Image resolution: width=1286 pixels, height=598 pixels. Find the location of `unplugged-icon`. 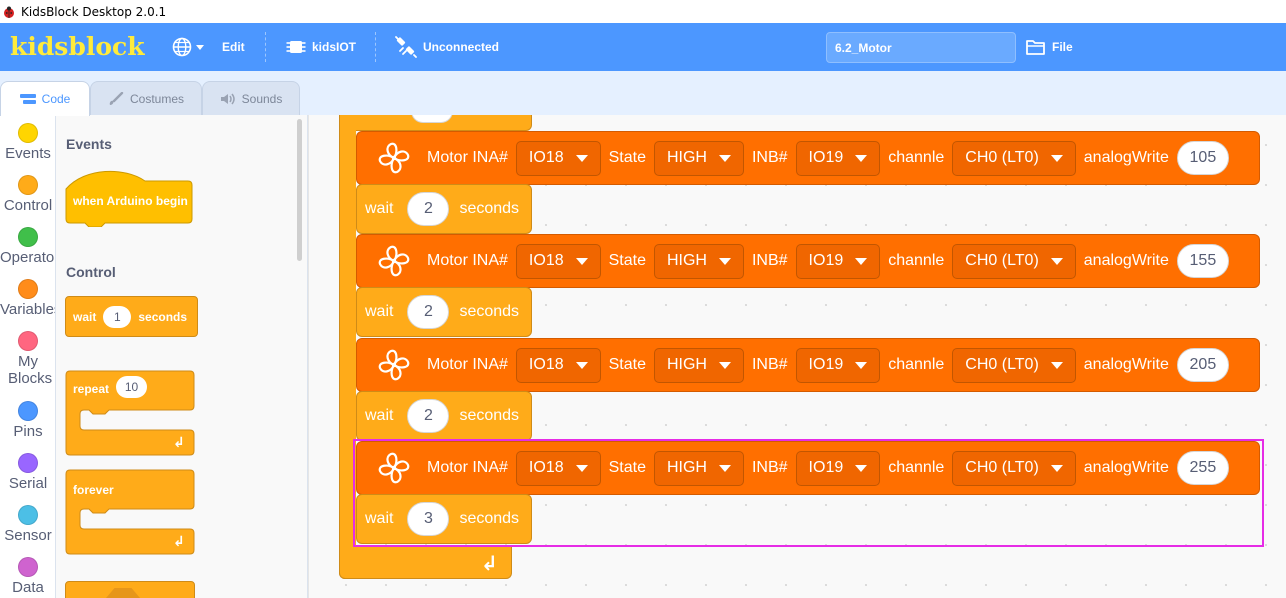

unplugged-icon is located at coordinates (406, 47).